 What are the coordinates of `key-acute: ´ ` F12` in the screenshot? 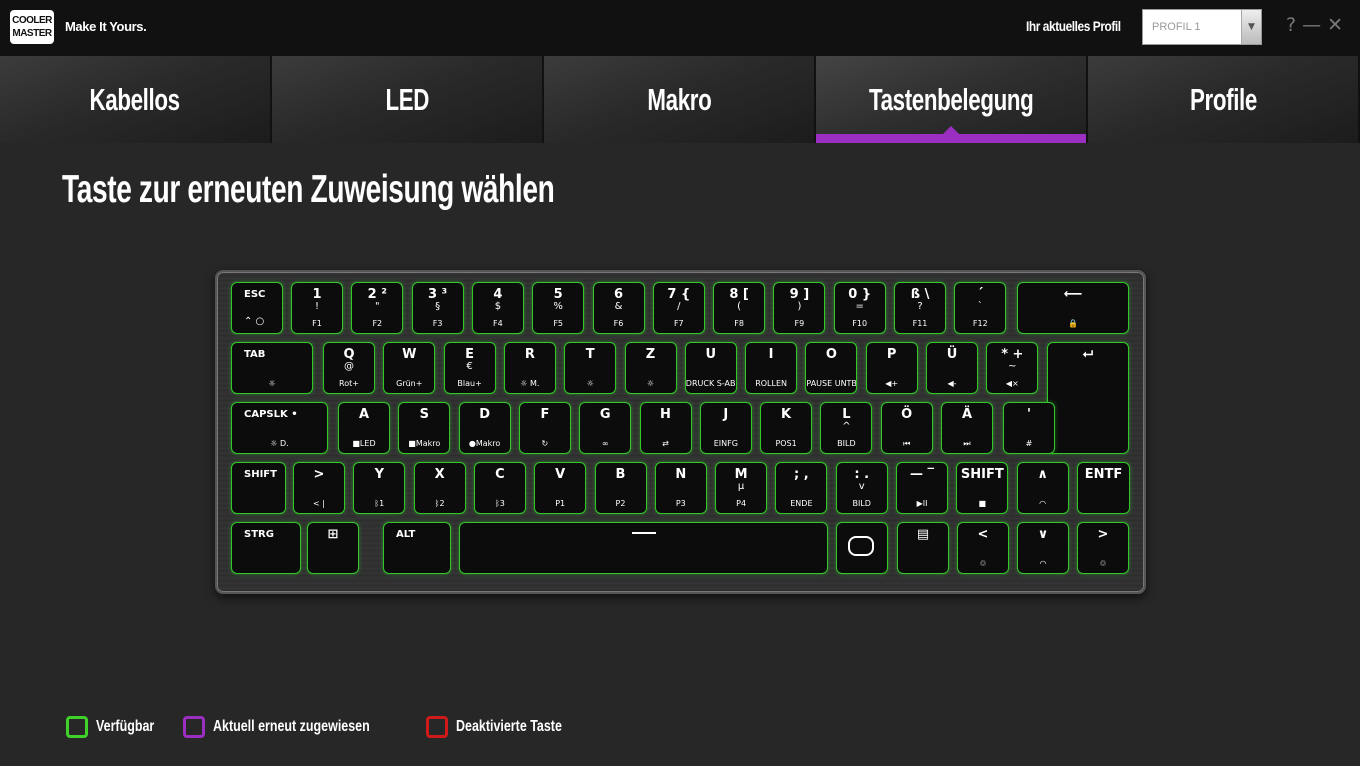 It's located at (980, 308).